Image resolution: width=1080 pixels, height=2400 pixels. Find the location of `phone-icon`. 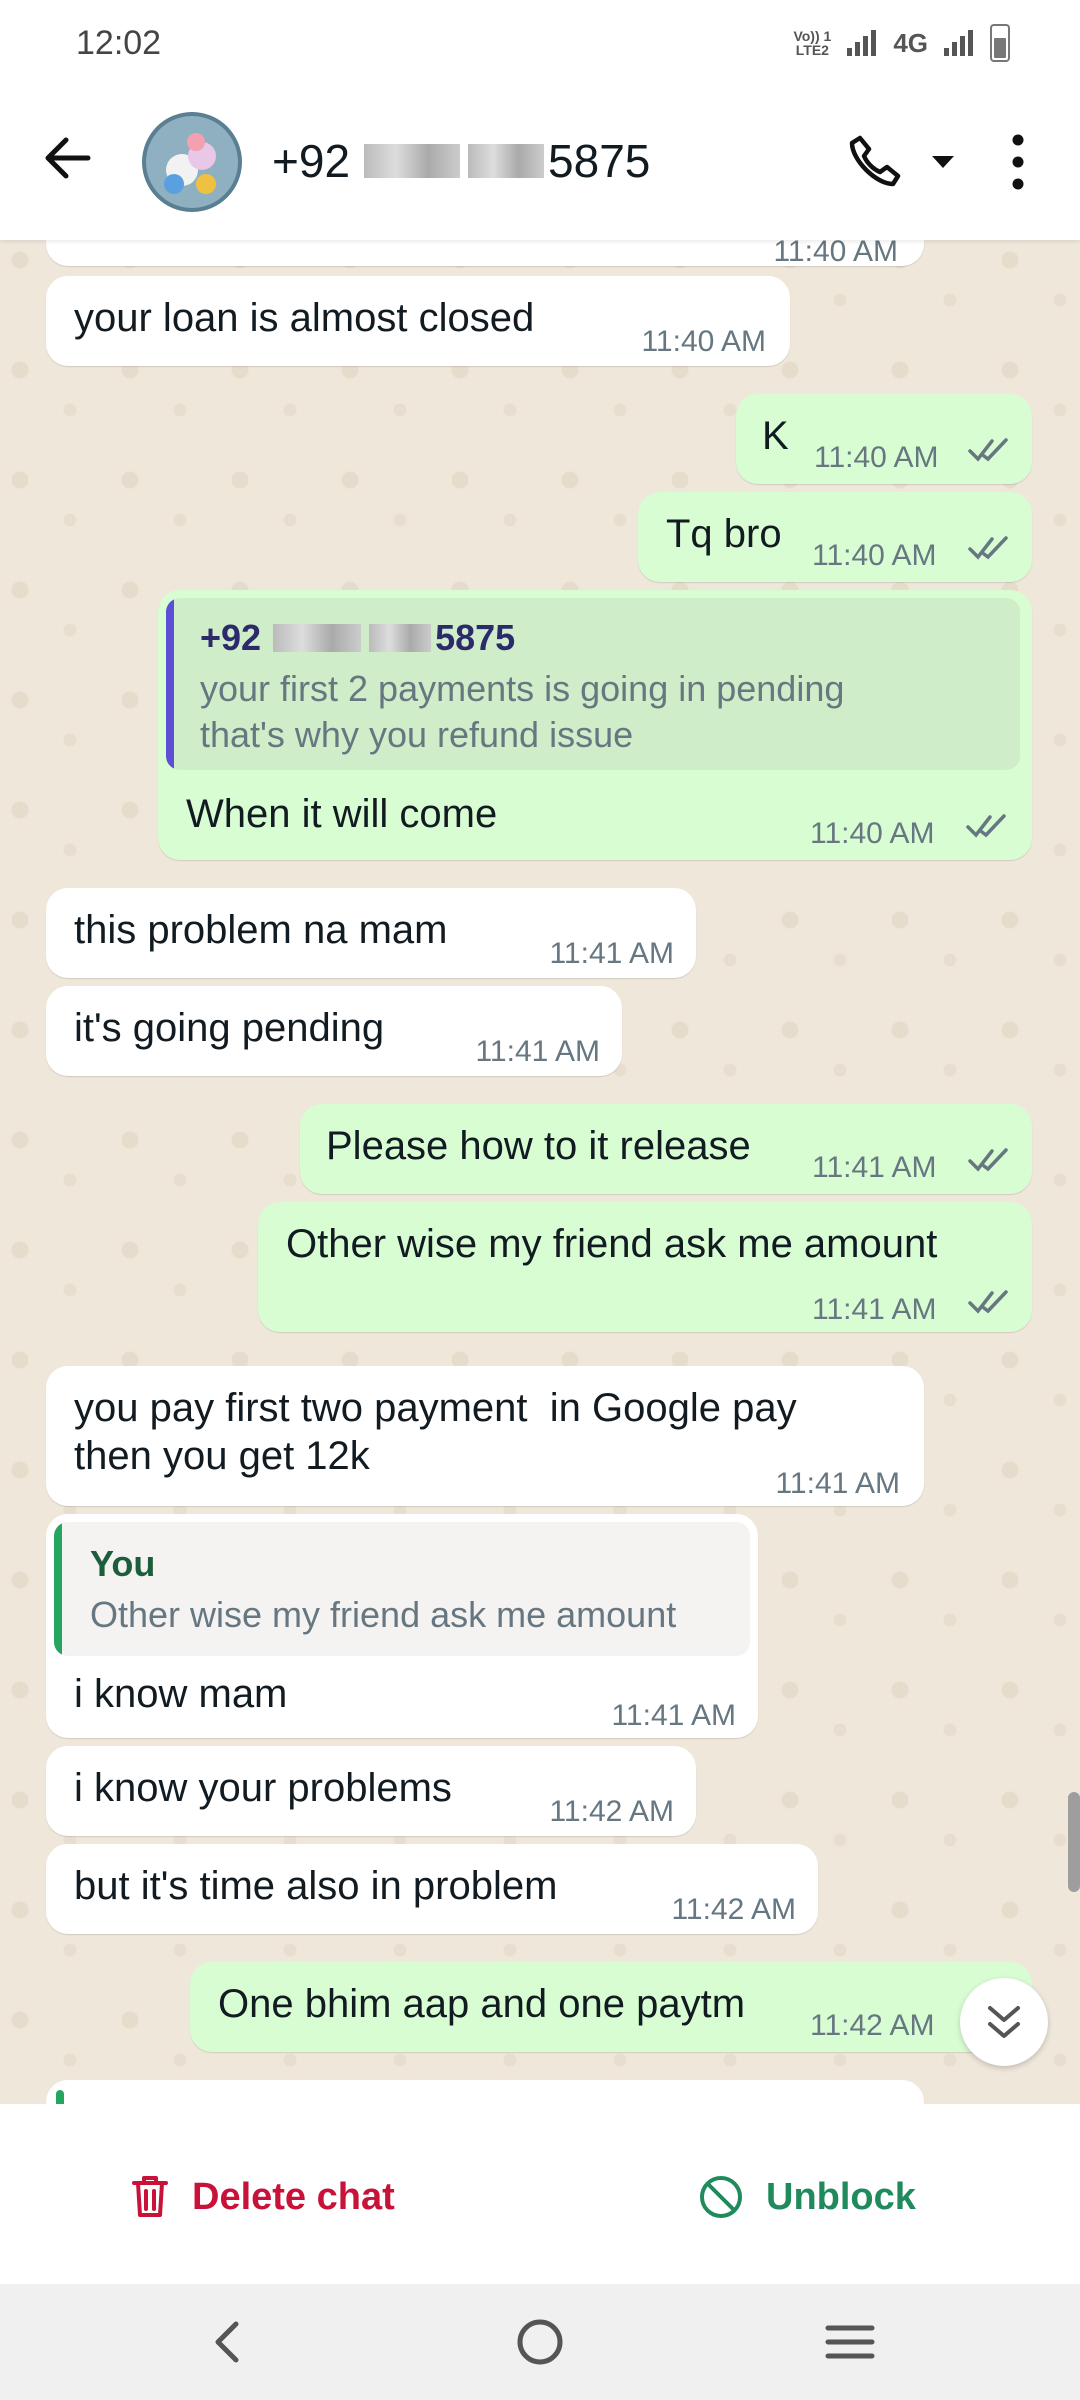

phone-icon is located at coordinates (874, 162).